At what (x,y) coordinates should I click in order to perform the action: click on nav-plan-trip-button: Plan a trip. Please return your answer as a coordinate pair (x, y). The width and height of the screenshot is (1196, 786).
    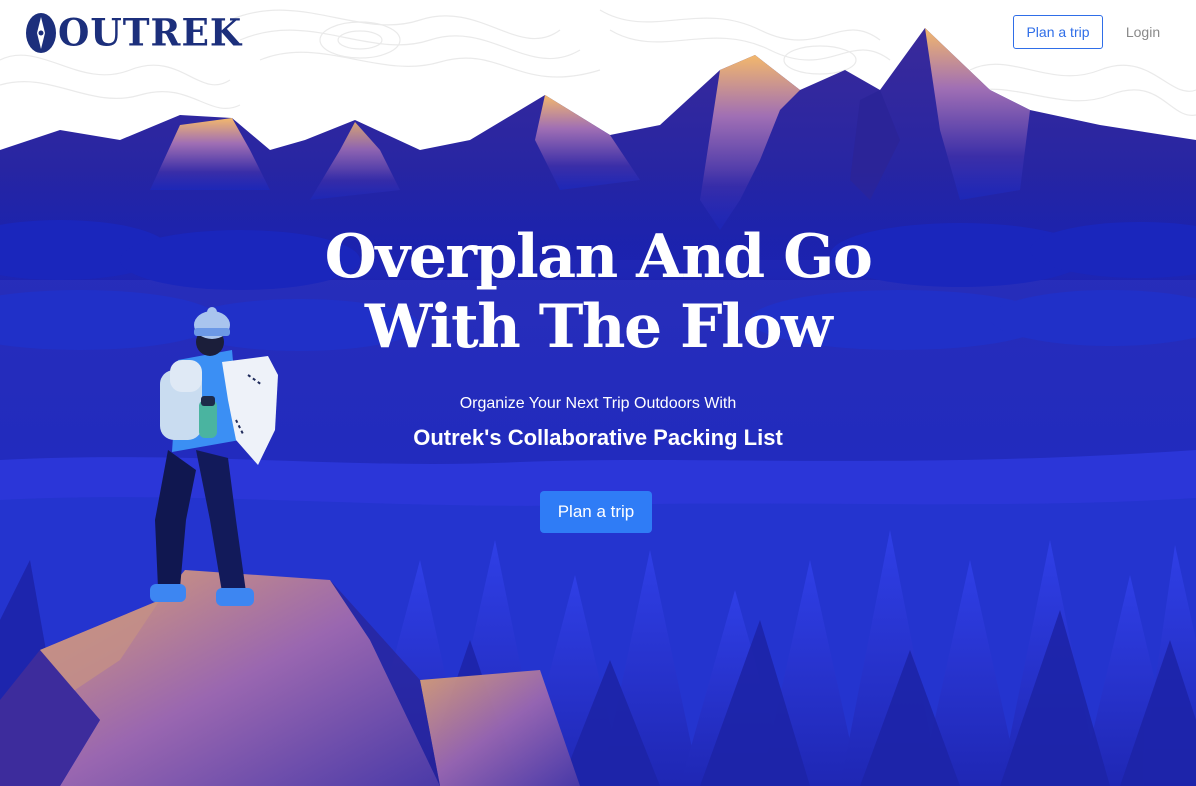
    Looking at the image, I should click on (1058, 32).